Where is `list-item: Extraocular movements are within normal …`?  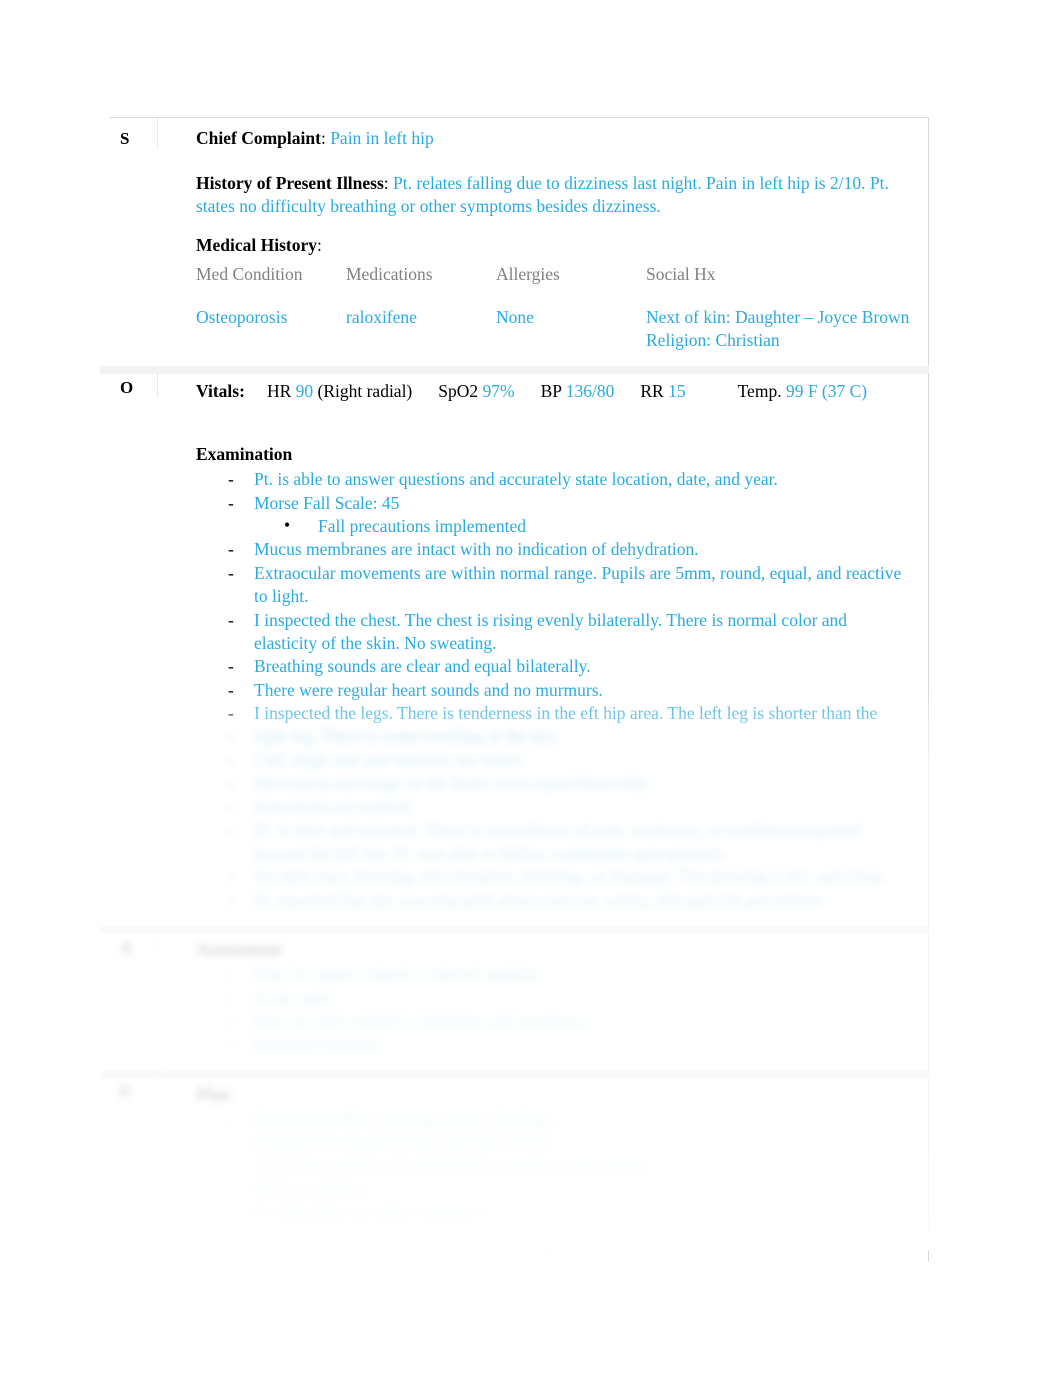
list-item: Extraocular movements are within normal … is located at coordinates (569, 585).